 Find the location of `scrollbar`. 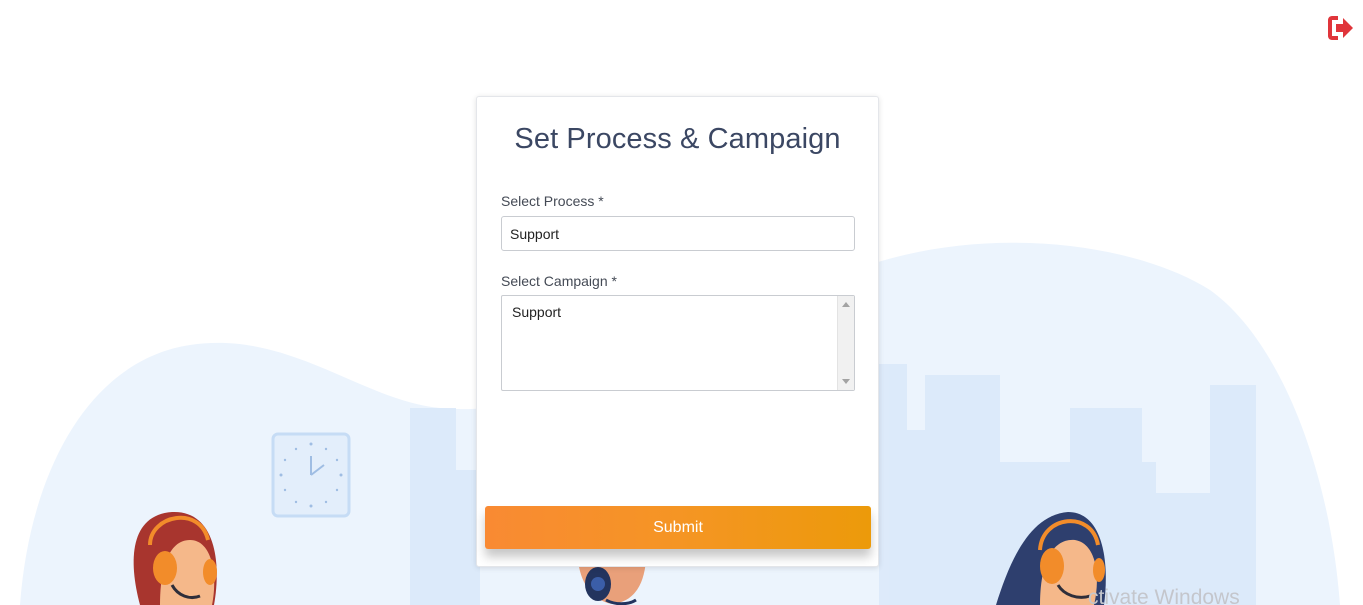

scrollbar is located at coordinates (845, 343).